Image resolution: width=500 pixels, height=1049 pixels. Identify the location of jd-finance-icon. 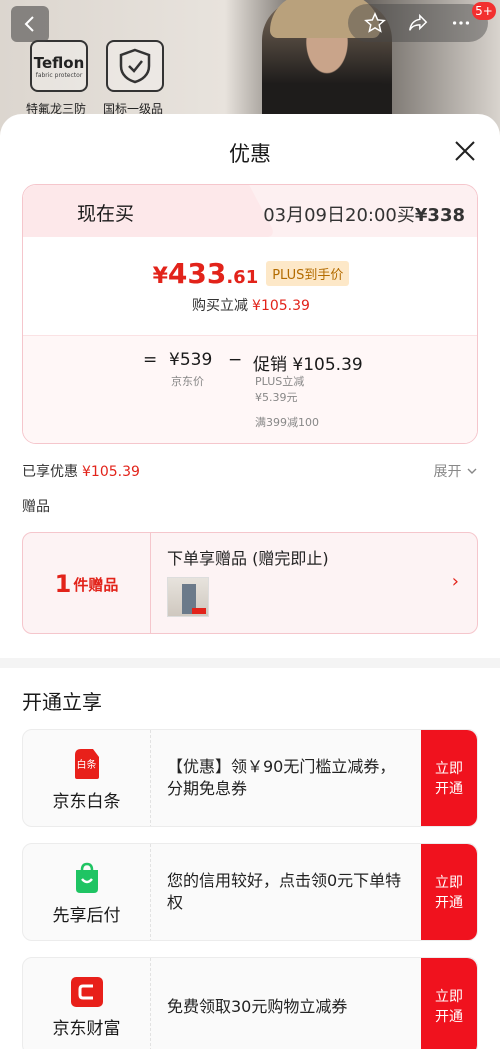
(86, 991).